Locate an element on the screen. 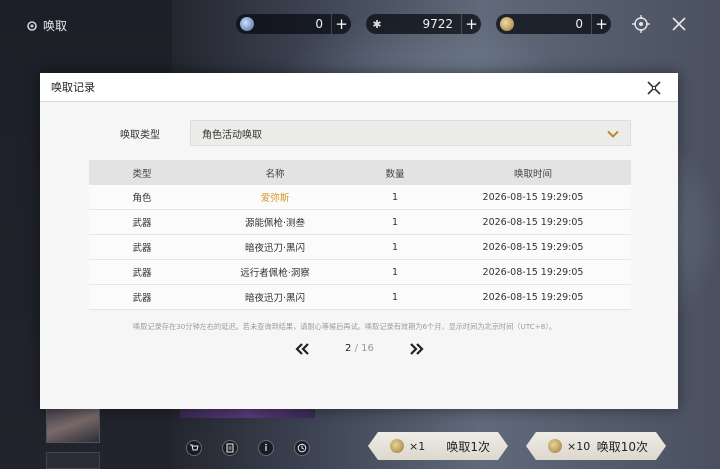 The width and height of the screenshot is (720, 469). details-button is located at coordinates (230, 448).